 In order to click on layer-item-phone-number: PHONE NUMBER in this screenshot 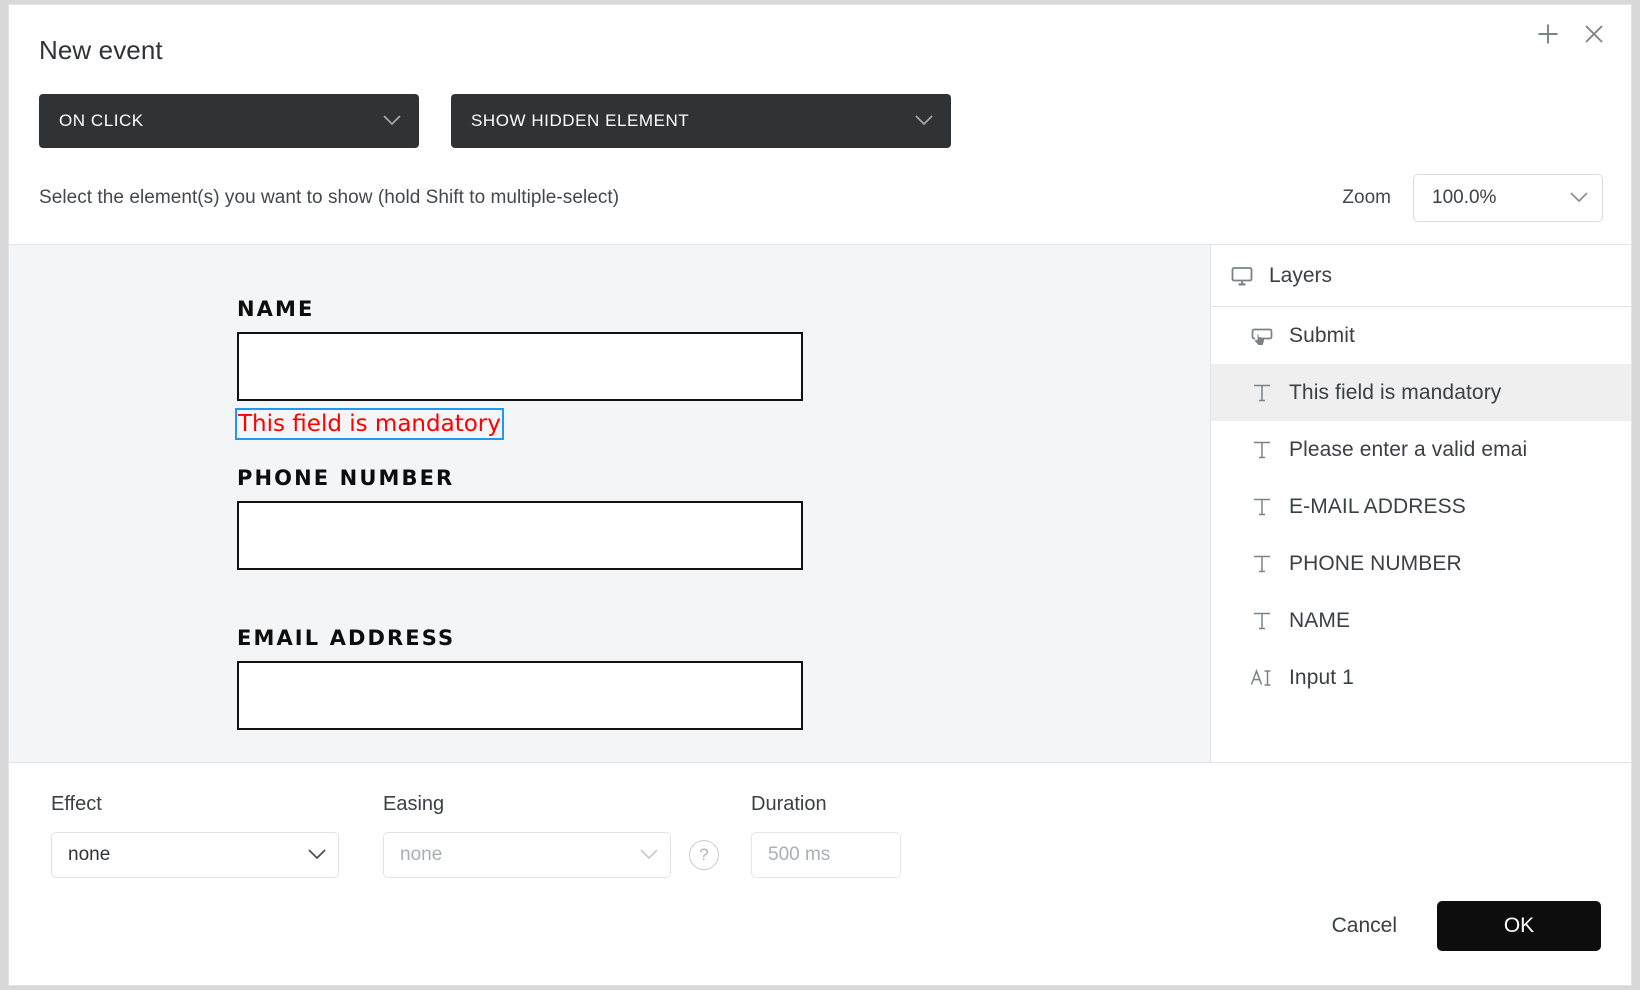, I will do `click(1421, 563)`.